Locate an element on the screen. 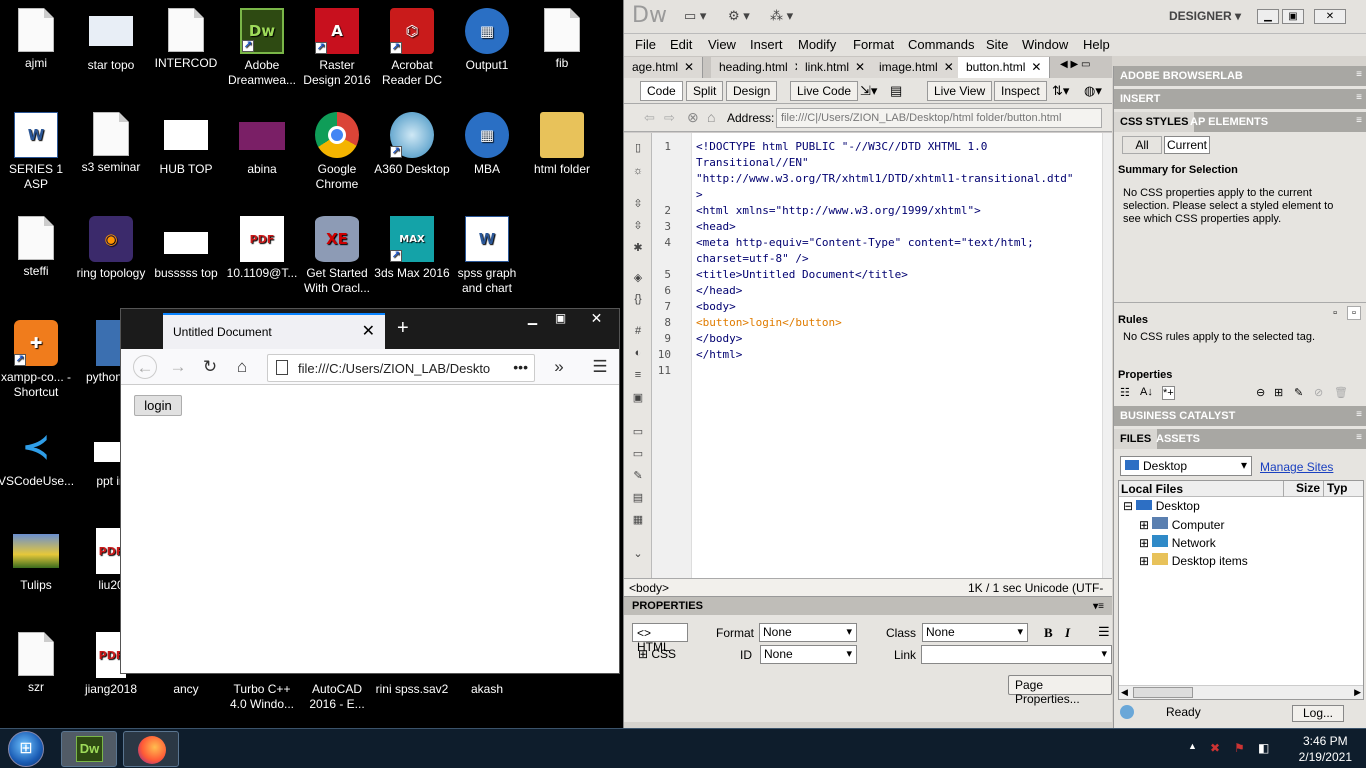  delete-icon: 🗑 is located at coordinates (1341, 392).